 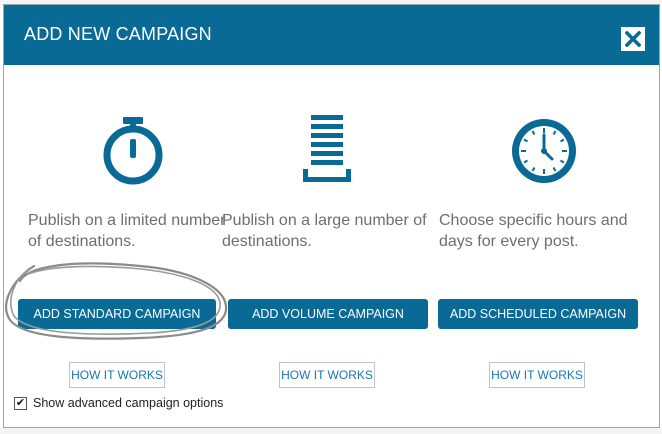 I want to click on add-volume-campaign-button: ADD VOLUME CAMPAIGN, so click(x=328, y=314).